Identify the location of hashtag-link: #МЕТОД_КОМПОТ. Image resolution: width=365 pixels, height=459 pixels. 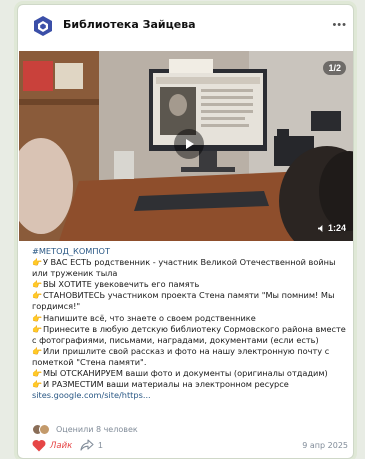
(190, 251).